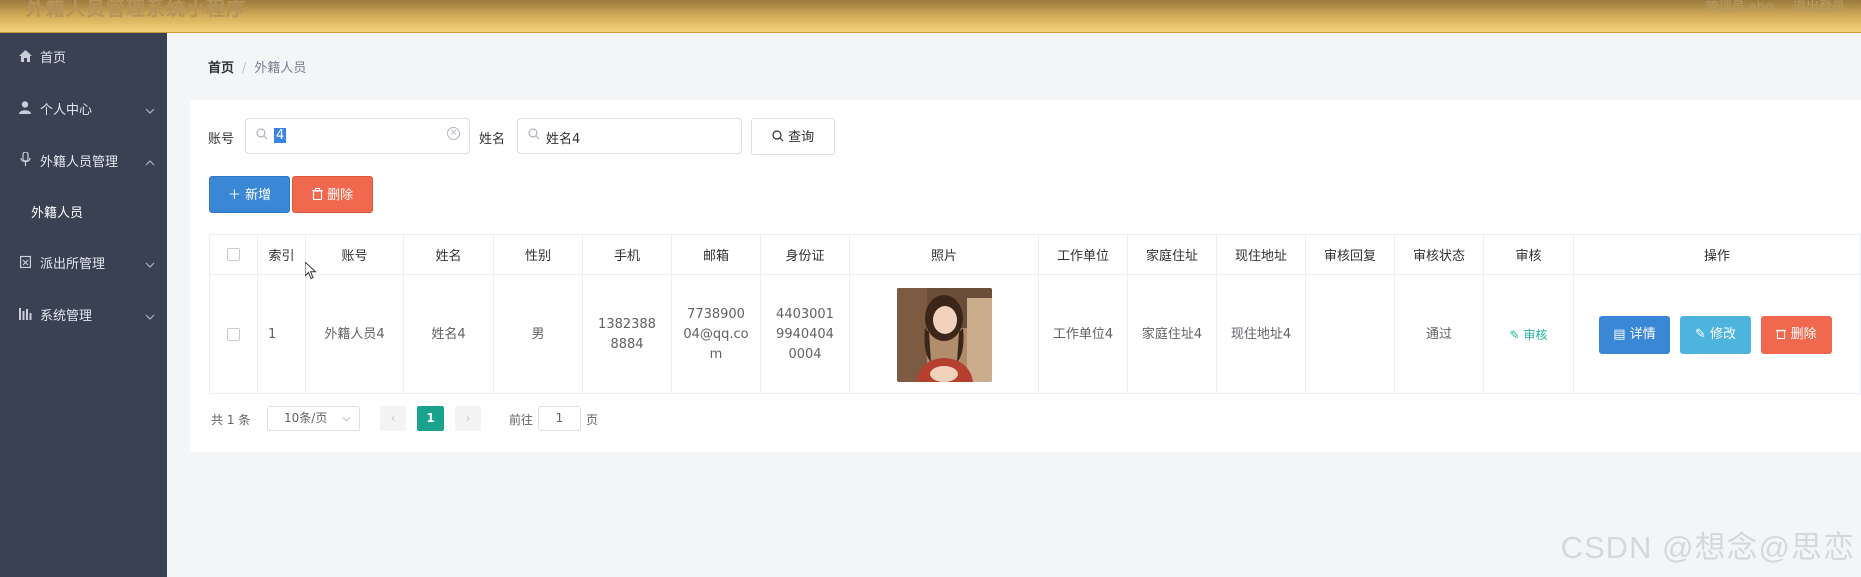  What do you see at coordinates (468, 418) in the screenshot?
I see `next-page-button: ›` at bounding box center [468, 418].